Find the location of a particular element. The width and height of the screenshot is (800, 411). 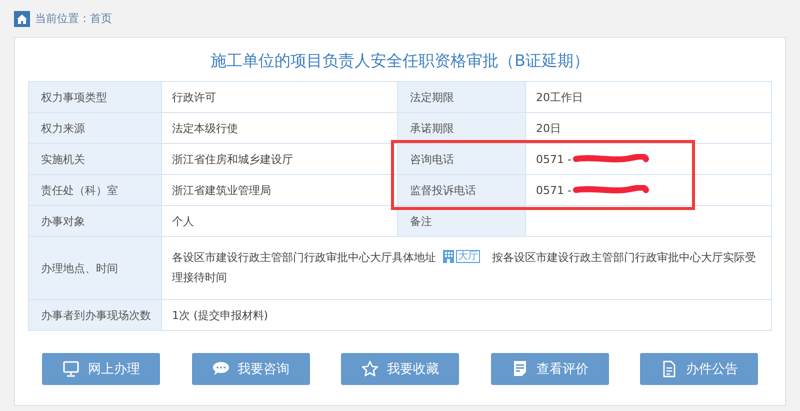

field-label: 监督投诉电话 is located at coordinates (462, 190).